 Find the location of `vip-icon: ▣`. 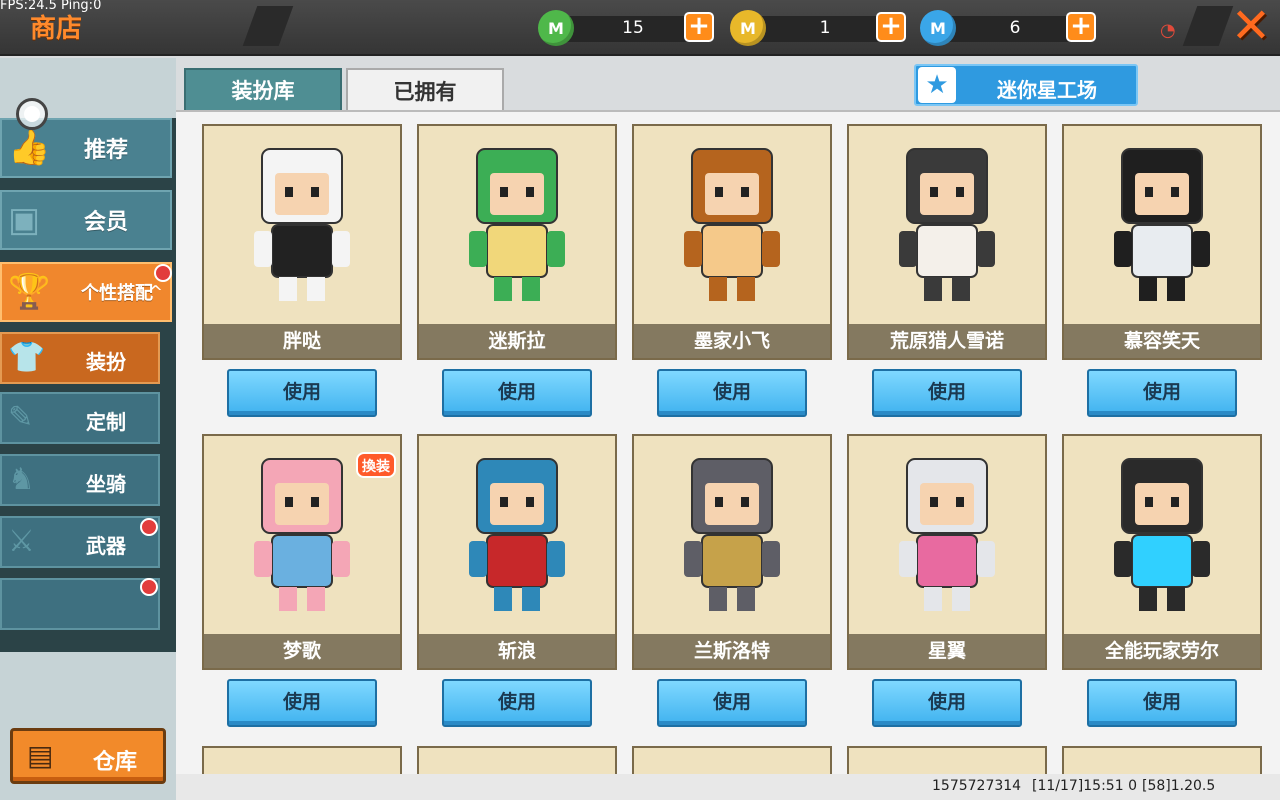

vip-icon: ▣ is located at coordinates (24, 220).